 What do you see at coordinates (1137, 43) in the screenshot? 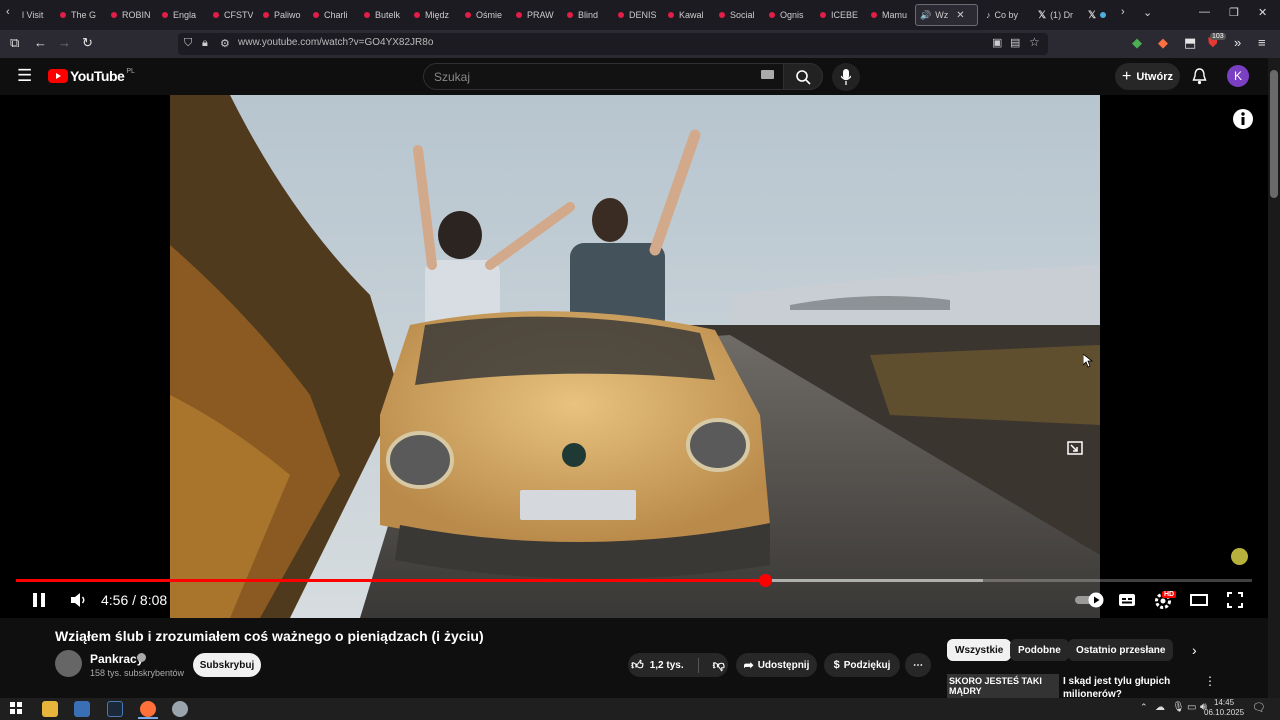
I see `extension-shield-icon: ◆` at bounding box center [1137, 43].